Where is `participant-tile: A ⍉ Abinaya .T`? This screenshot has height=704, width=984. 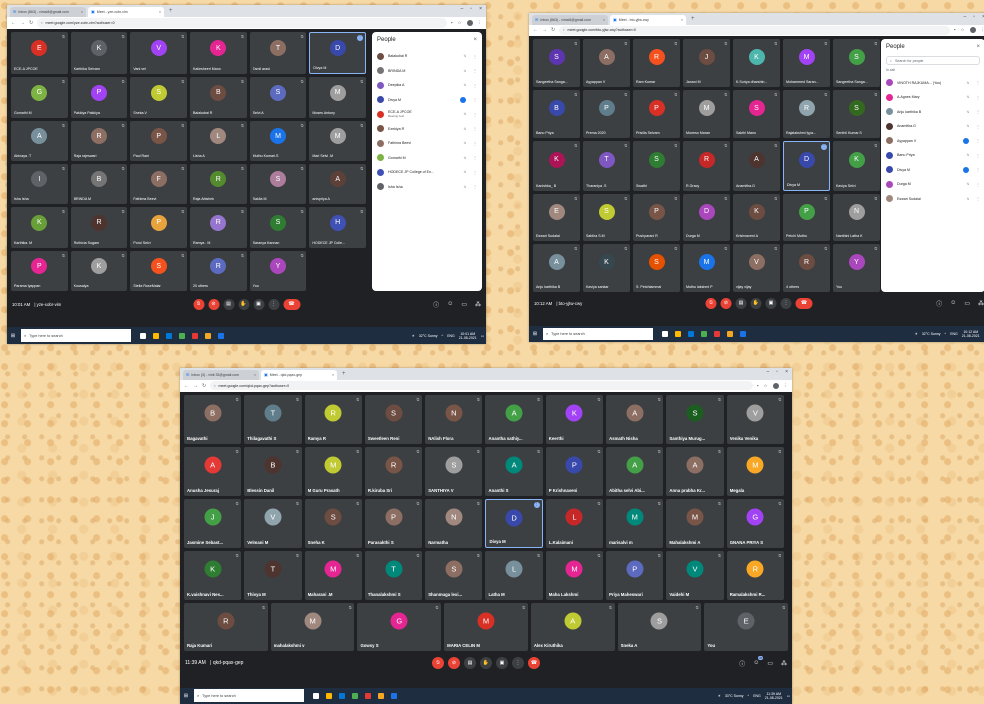
participant-tile: A ⍉ Abinaya .T is located at coordinates (39, 141).